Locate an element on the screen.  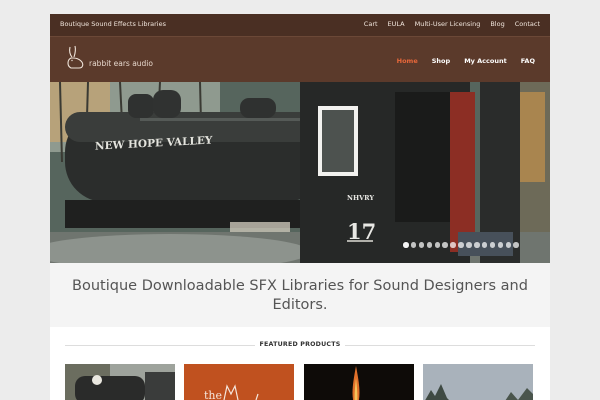
nav-shop: Shop is located at coordinates (441, 61).